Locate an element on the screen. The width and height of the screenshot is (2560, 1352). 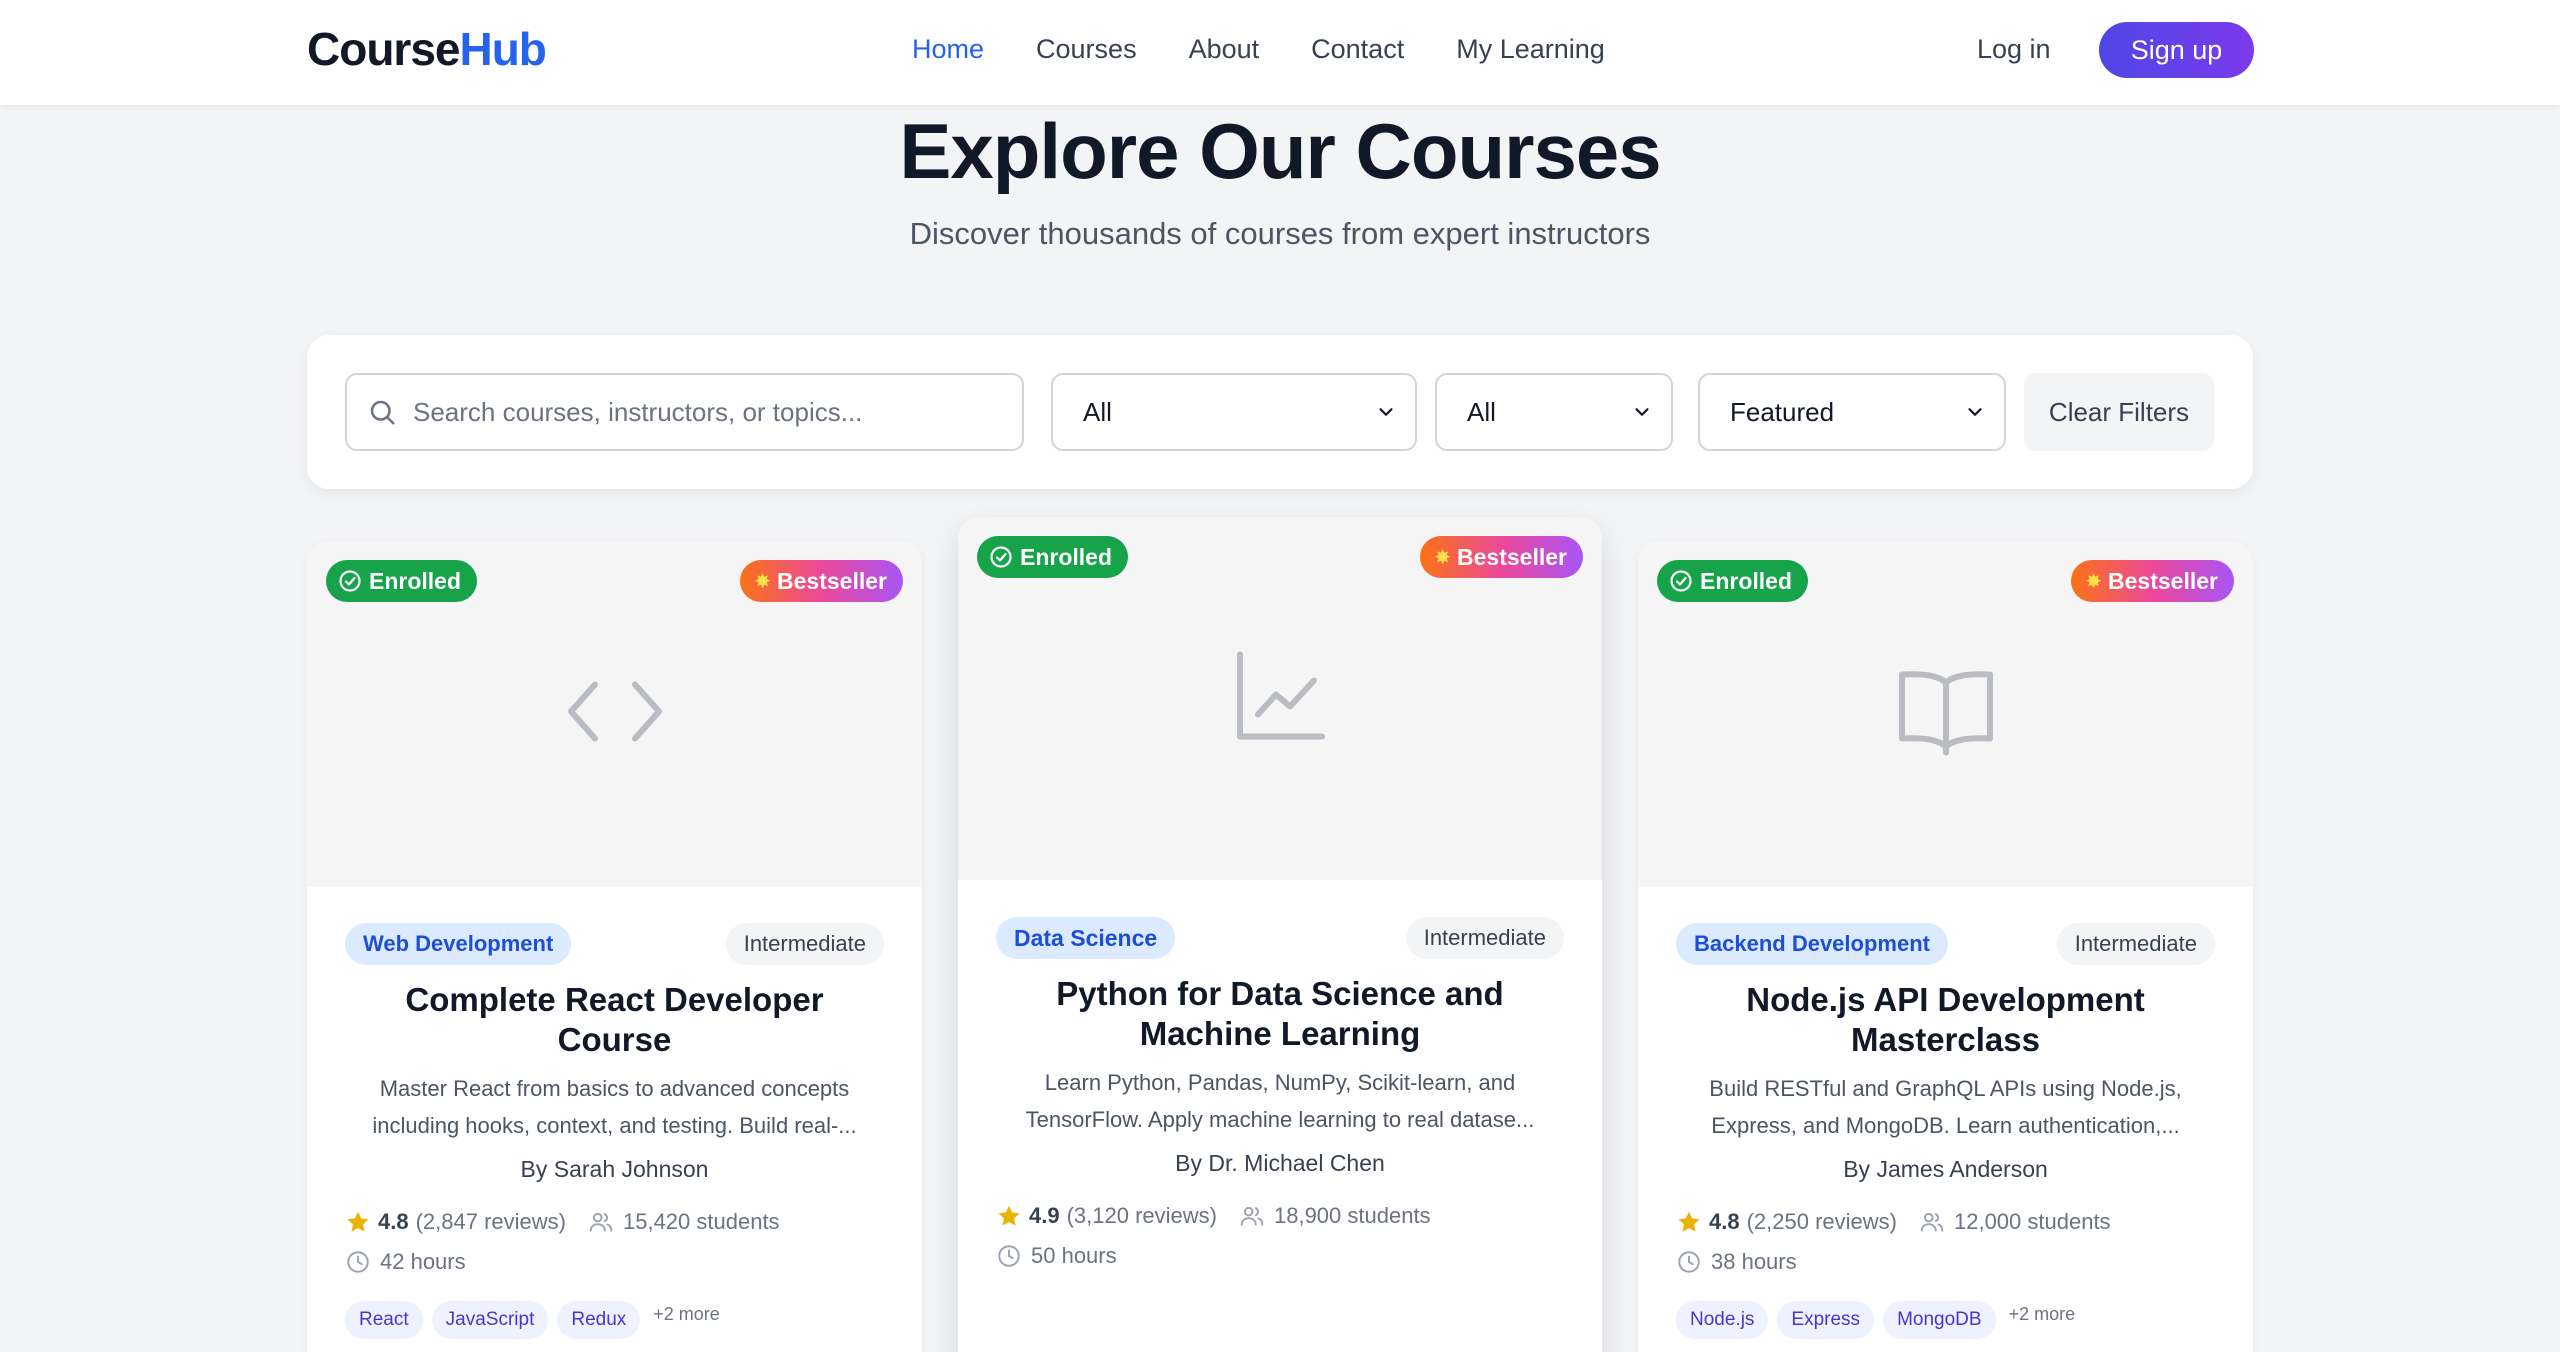
course-stats: 4.9 (3,120 reviews) 18,900 students is located at coordinates (1280, 1216).